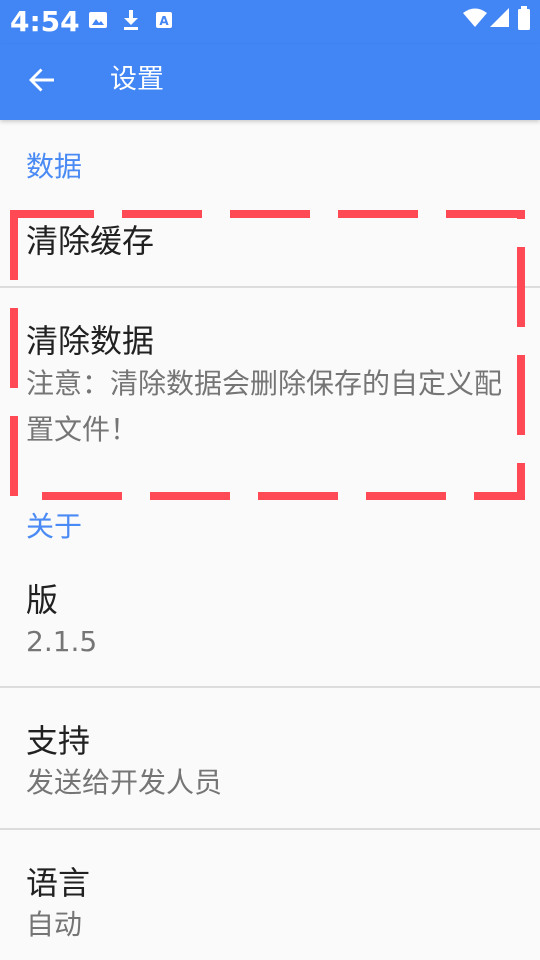 This screenshot has width=540, height=960. What do you see at coordinates (131, 22) in the screenshot?
I see `download-icon` at bounding box center [131, 22].